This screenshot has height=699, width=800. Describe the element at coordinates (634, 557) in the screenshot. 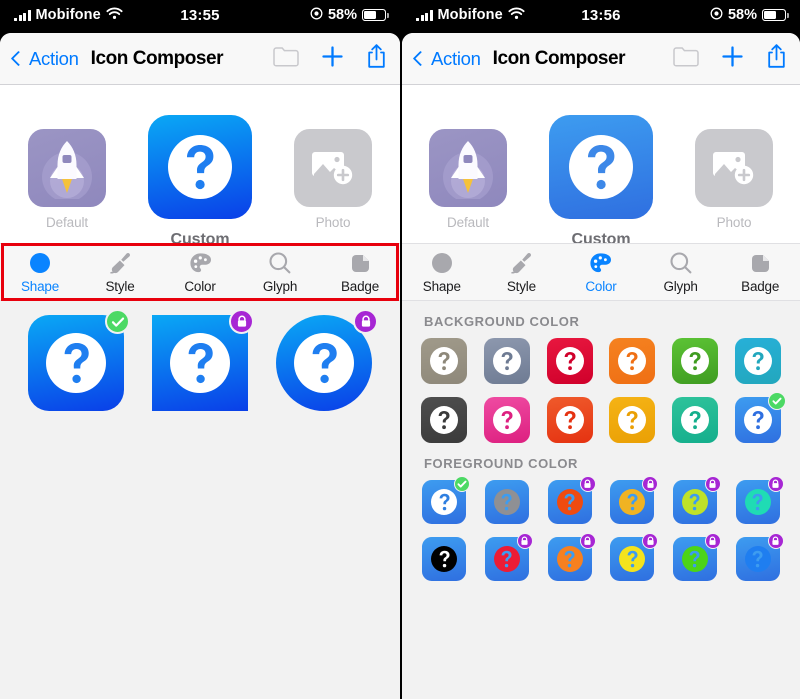

I see `fg-swatch-yellow` at that location.